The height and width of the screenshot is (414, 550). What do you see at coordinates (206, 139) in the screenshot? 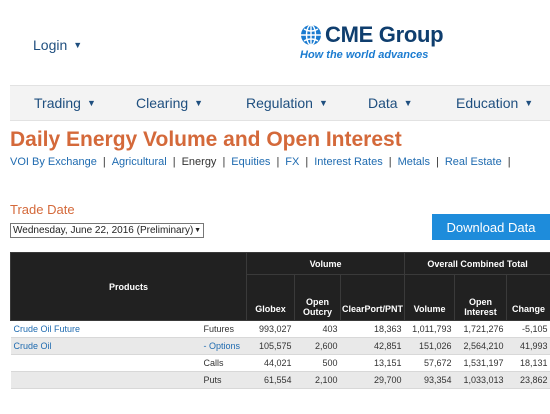
I see `page-title: Daily Energy Volume and Open Interest` at bounding box center [206, 139].